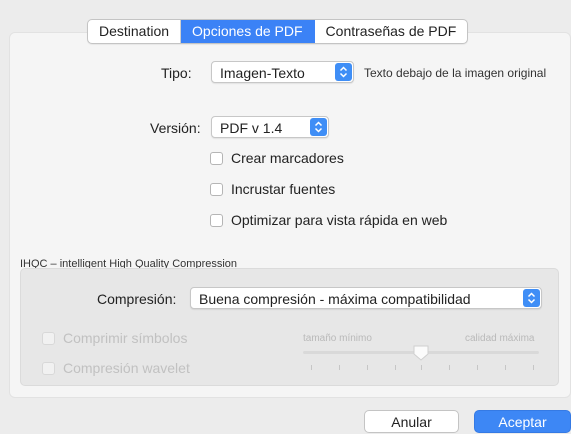 The image size is (571, 434). What do you see at coordinates (135, 31) in the screenshot?
I see `tab-destination: Destination` at bounding box center [135, 31].